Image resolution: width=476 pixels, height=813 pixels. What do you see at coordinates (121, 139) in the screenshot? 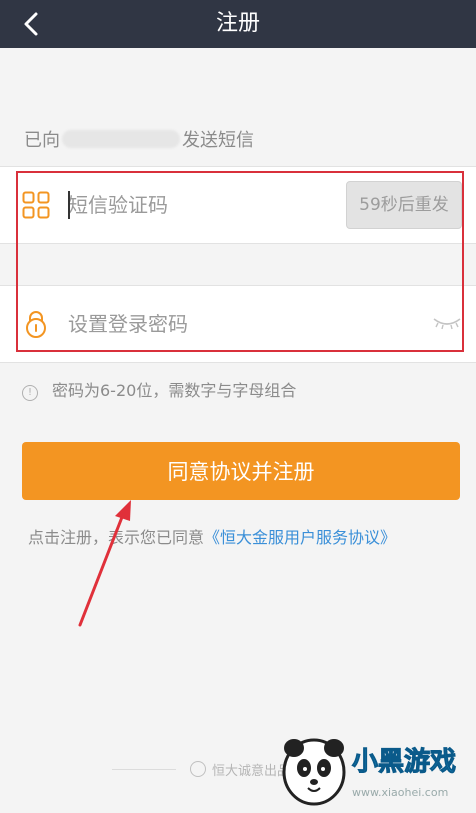
I see `masked-phone-number` at bounding box center [121, 139].